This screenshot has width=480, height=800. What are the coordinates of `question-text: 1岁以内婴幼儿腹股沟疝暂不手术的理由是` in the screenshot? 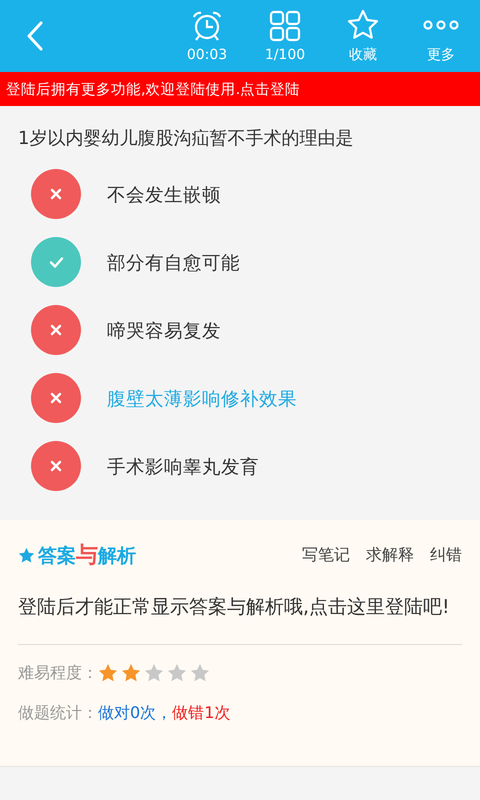 It's located at (185, 139).